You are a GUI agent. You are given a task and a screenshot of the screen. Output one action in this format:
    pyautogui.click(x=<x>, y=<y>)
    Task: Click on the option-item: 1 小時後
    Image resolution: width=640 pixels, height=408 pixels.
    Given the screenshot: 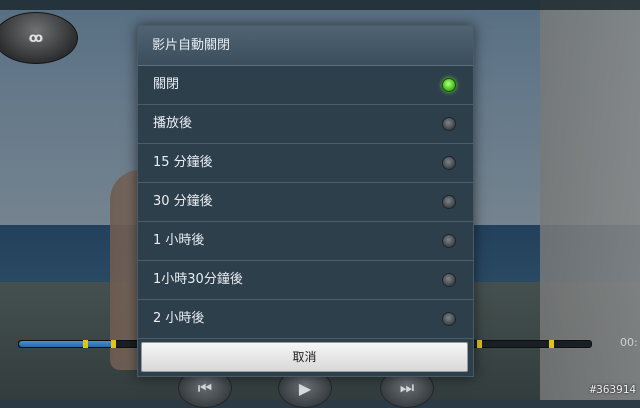 What is the action you would take?
    pyautogui.click(x=305, y=241)
    